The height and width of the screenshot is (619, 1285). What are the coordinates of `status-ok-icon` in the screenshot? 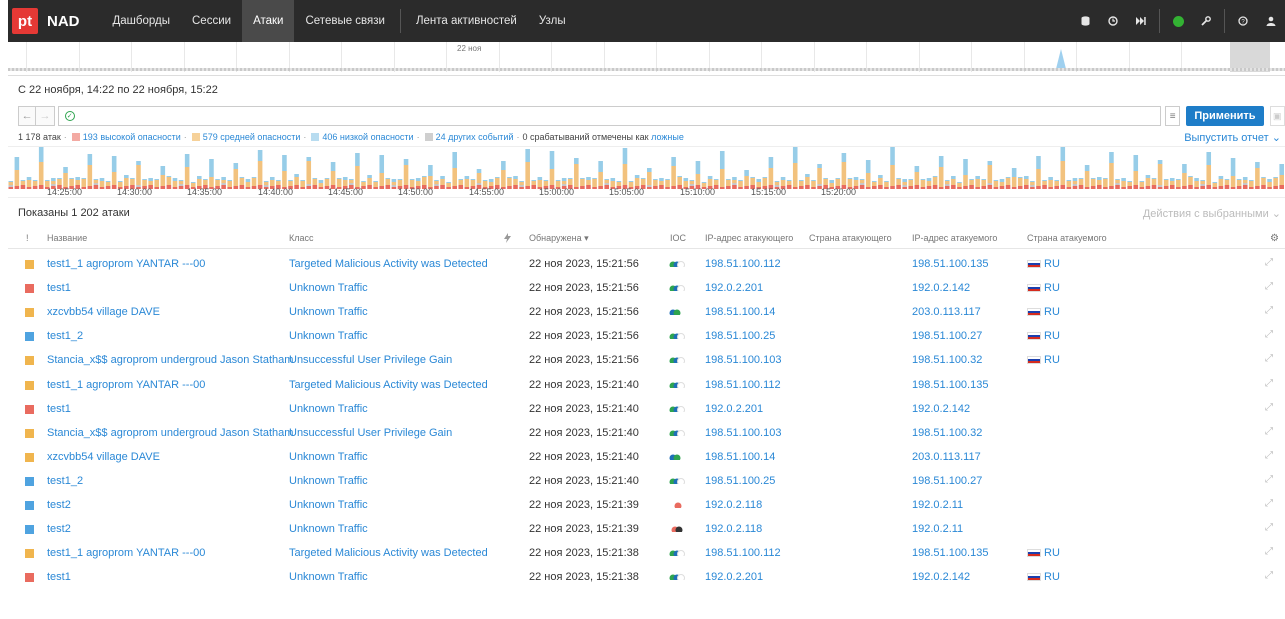 It's located at (1178, 21).